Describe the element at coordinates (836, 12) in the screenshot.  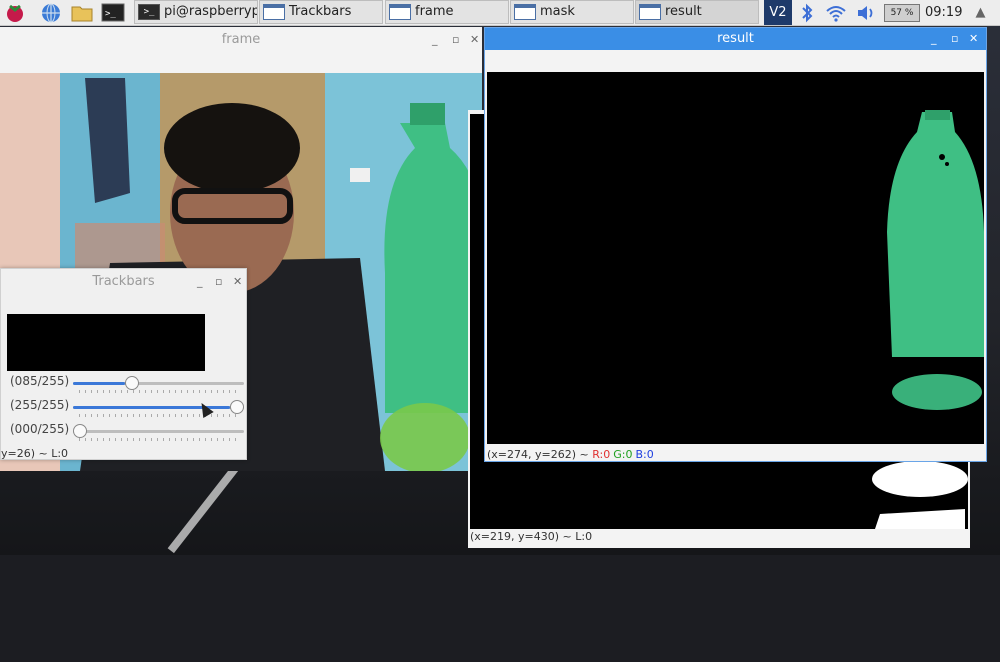
I see `wifi-icon` at that location.